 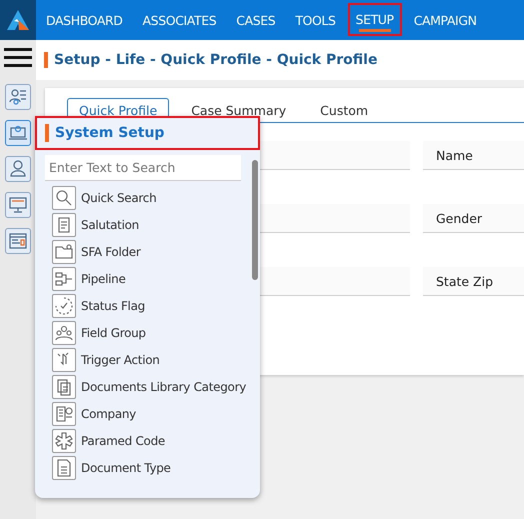 I want to click on star-of-life-icon, so click(x=64, y=440).